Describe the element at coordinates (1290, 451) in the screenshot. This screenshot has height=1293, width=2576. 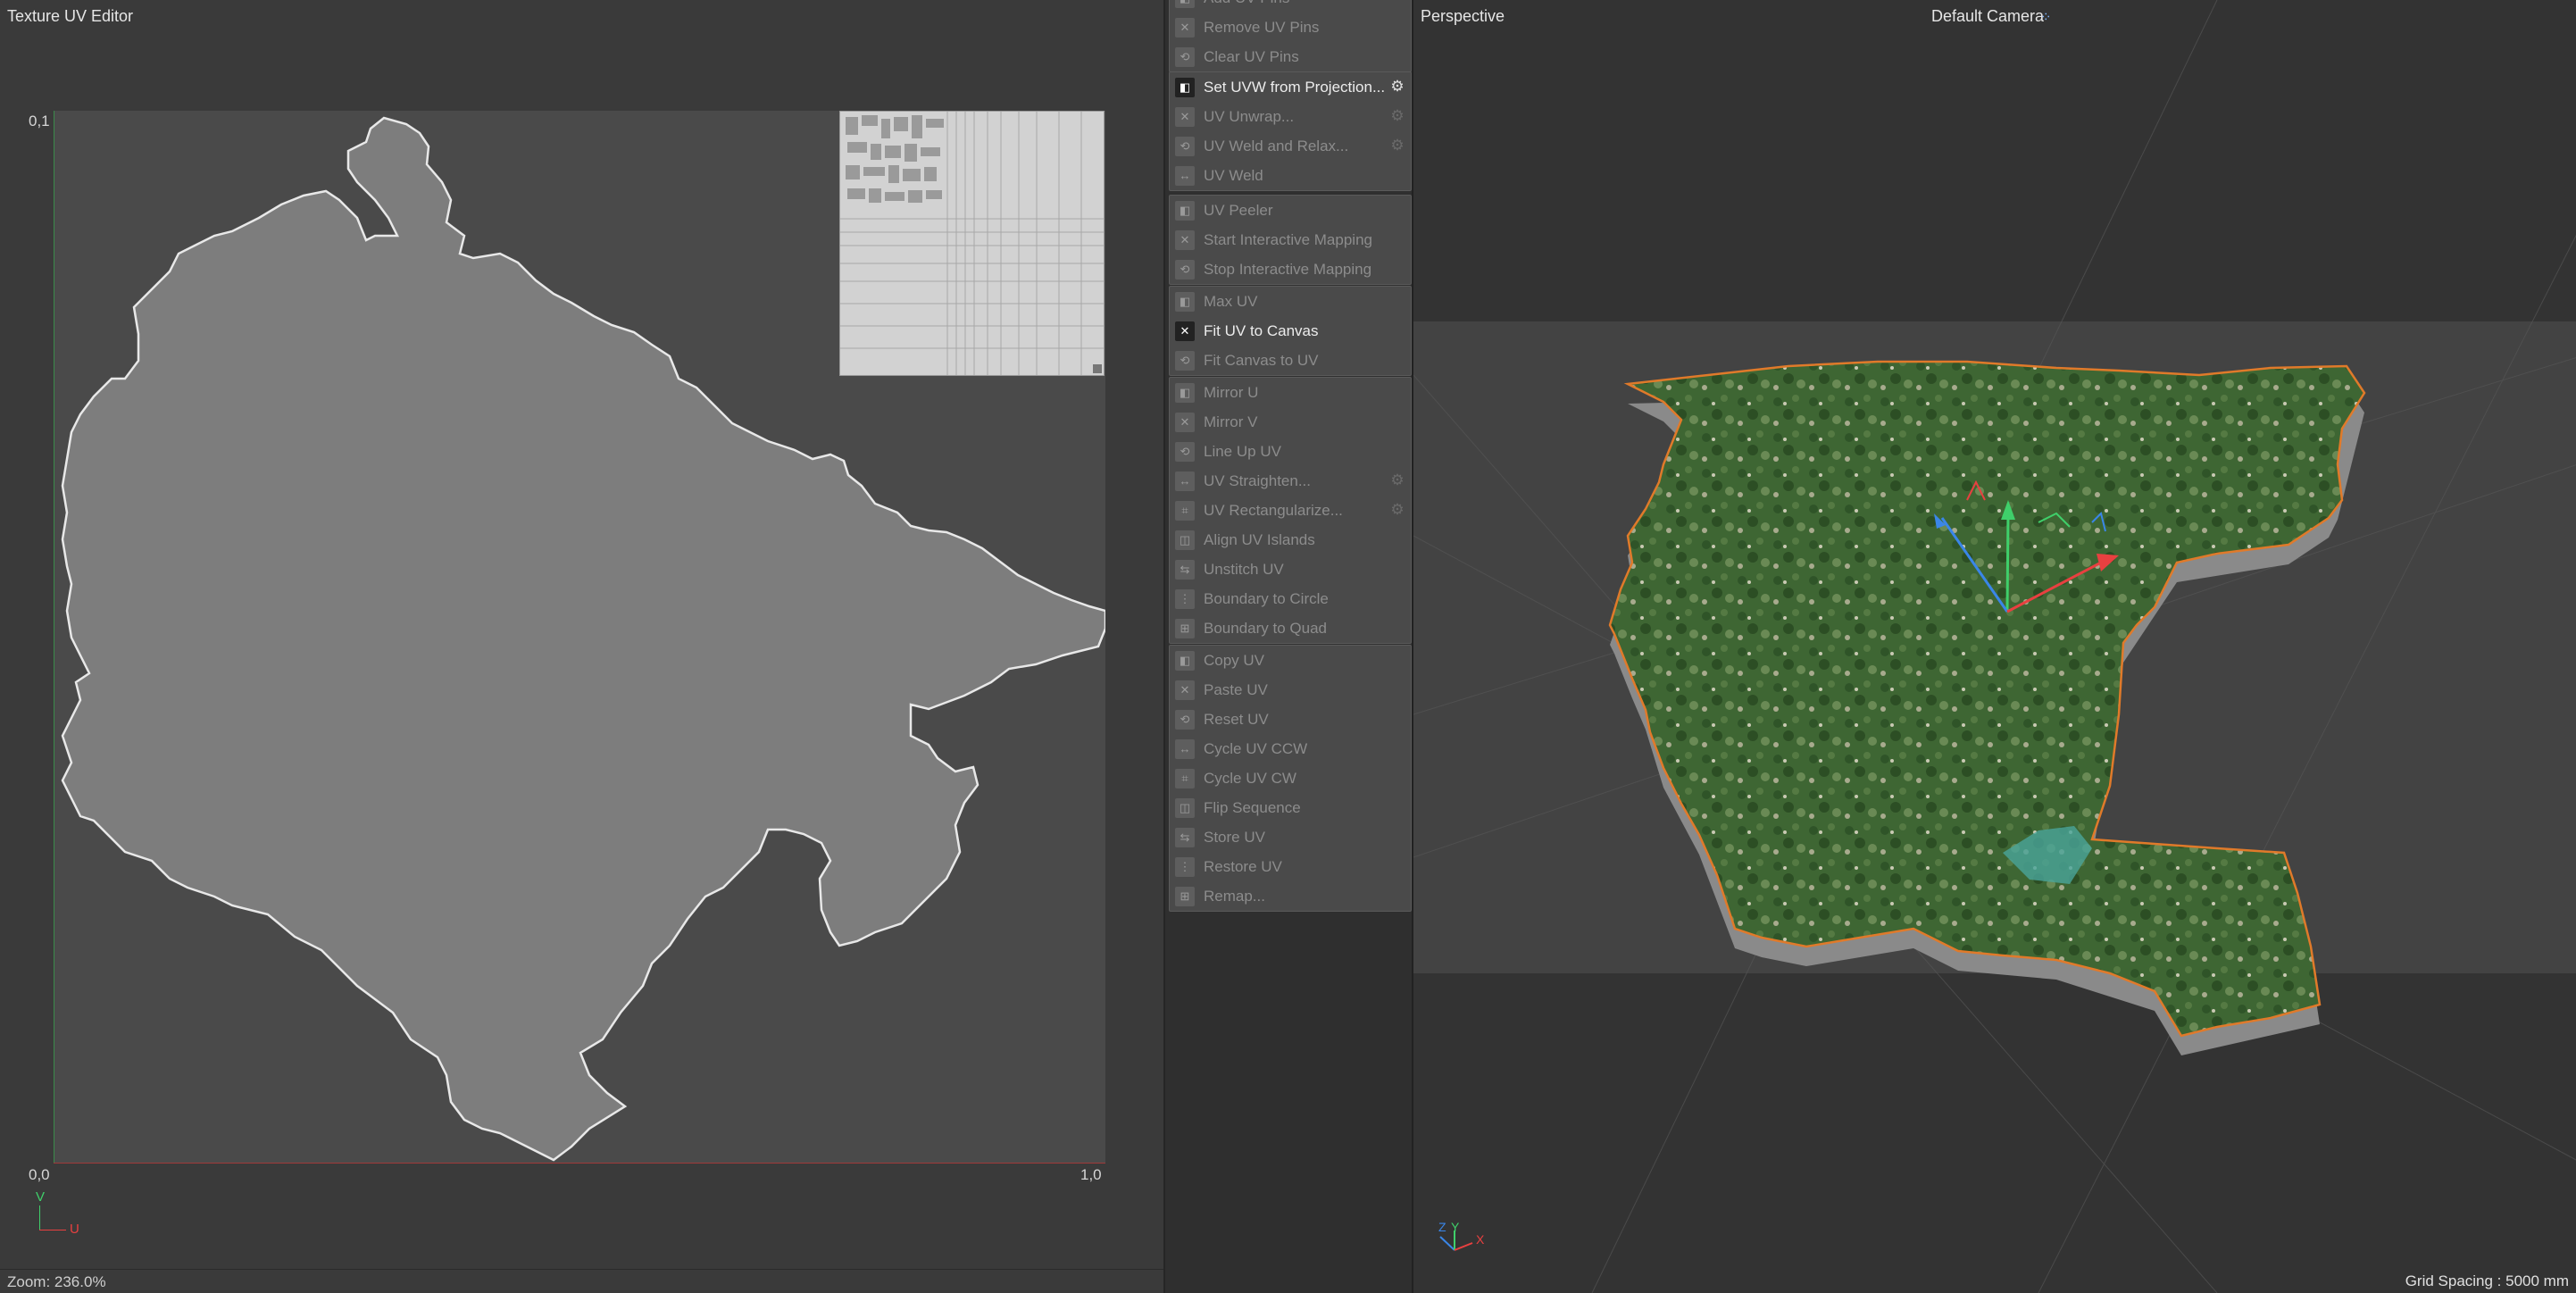
I see `command-line-up-uv: ⟲ Line Up UV` at that location.